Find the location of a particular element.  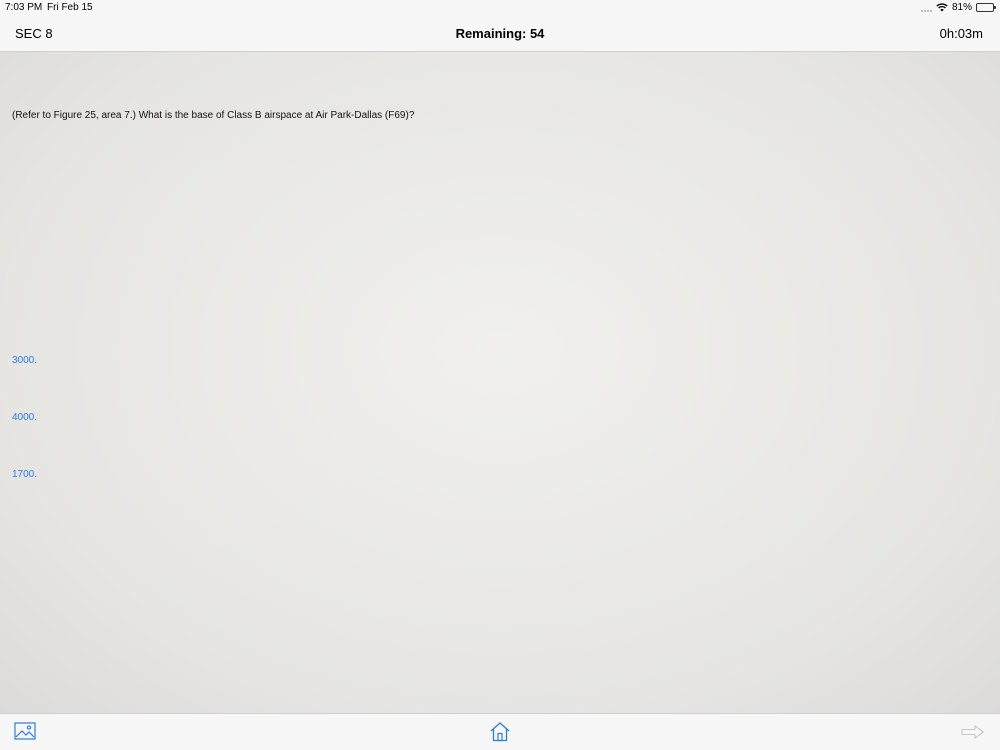

next-button is located at coordinates (973, 734).